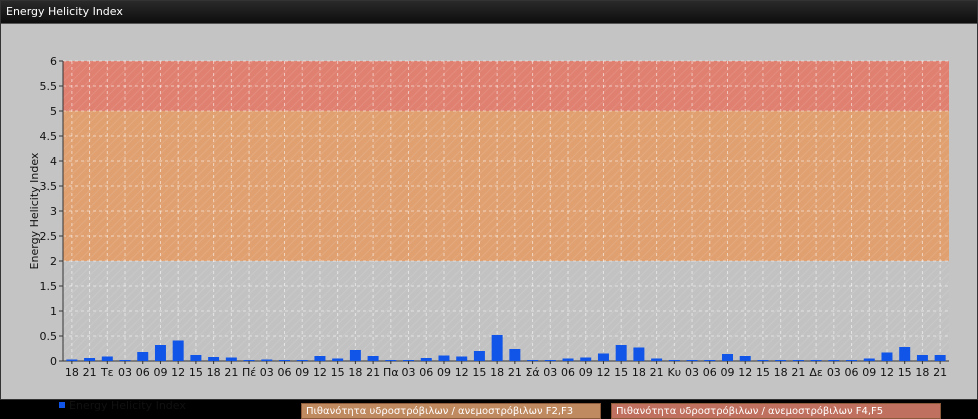 This screenshot has height=419, width=978. I want to click on x-tick-label: Πέ, so click(249, 372).